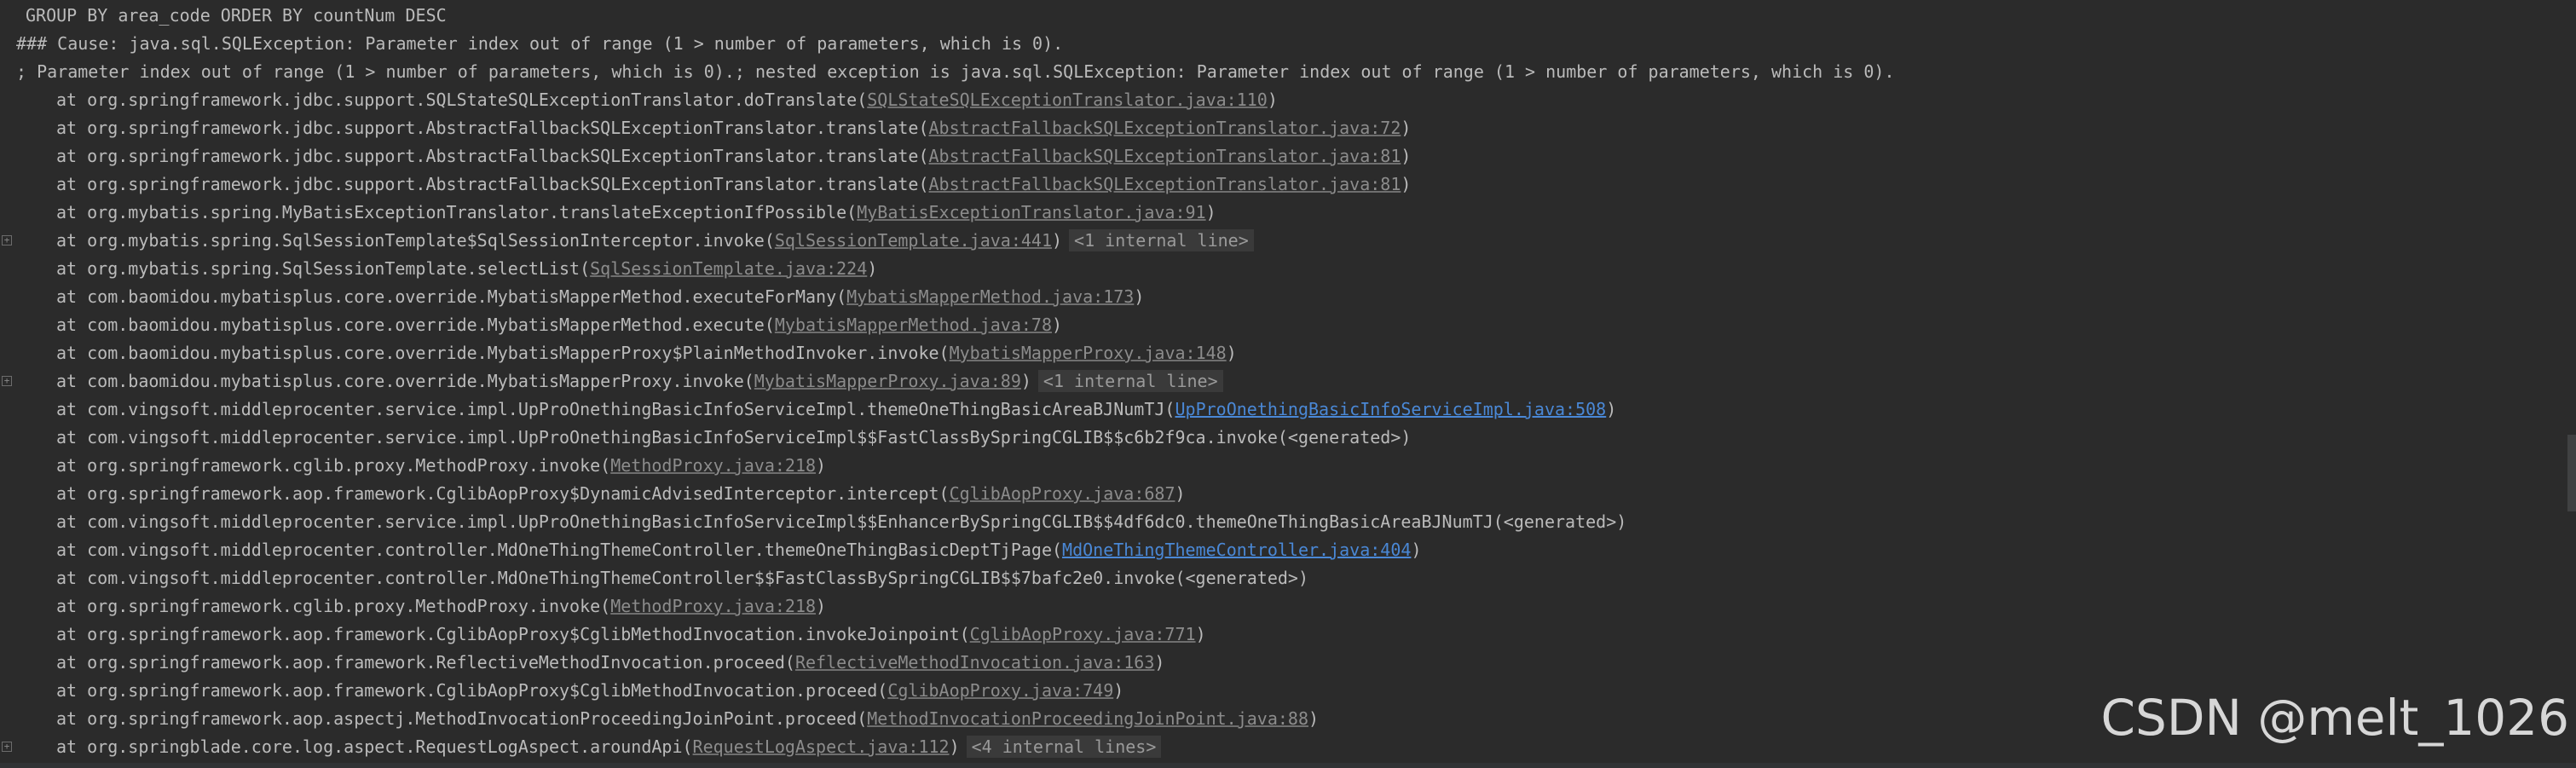  Describe the element at coordinates (1067, 100) in the screenshot. I see `source-file-link: SQLStateSQLExceptionTranslator.java:110` at that location.